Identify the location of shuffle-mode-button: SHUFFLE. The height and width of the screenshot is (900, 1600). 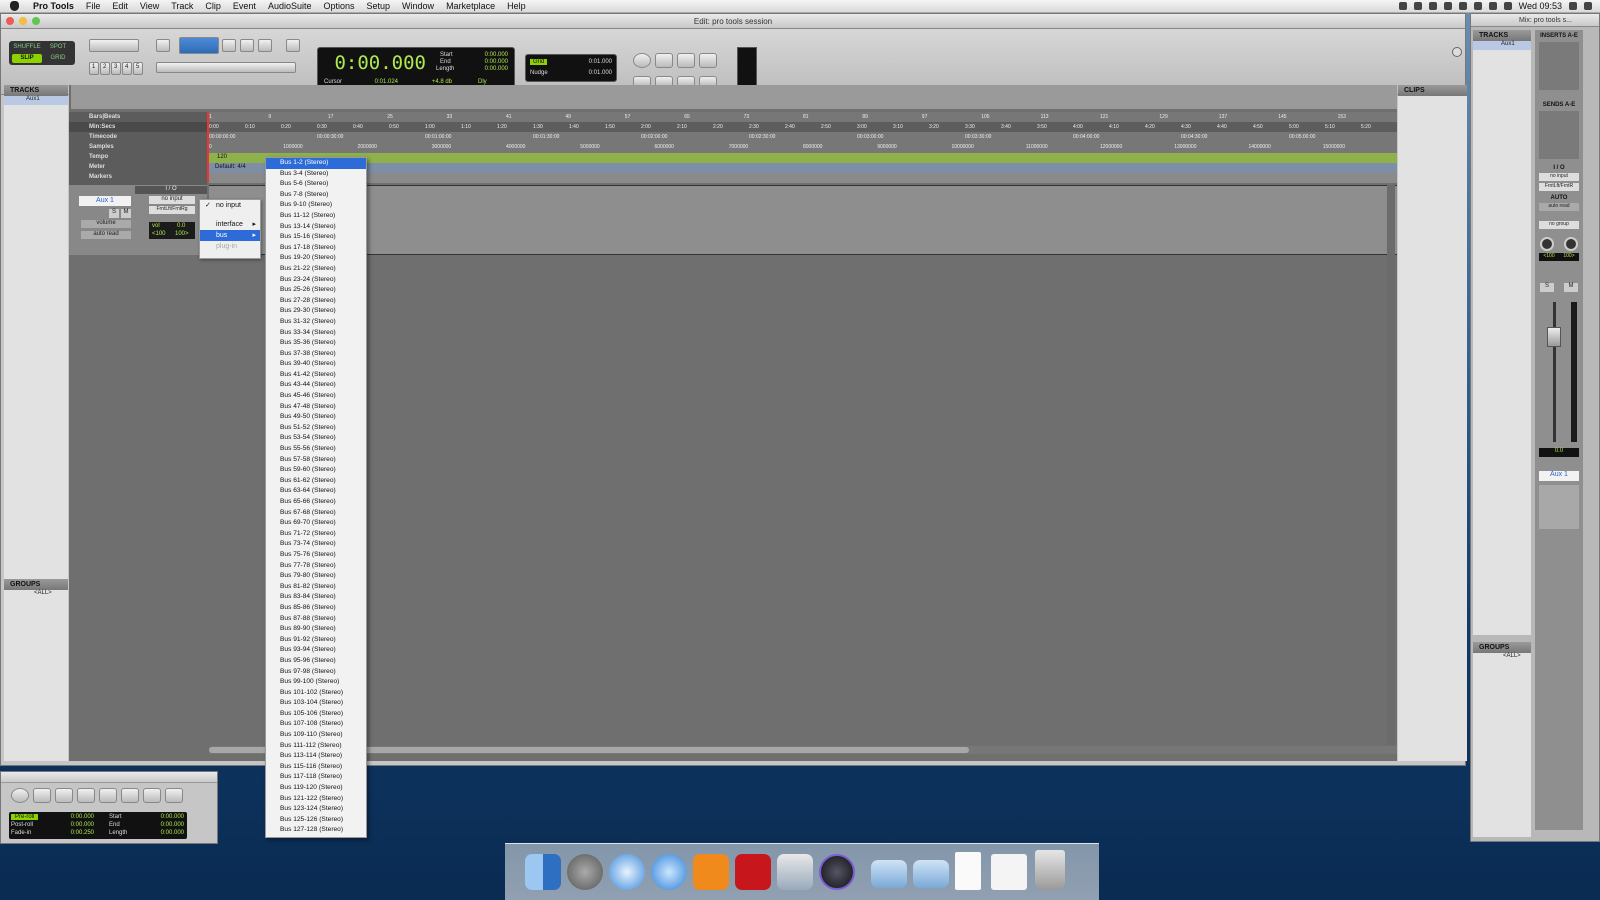
(27, 47).